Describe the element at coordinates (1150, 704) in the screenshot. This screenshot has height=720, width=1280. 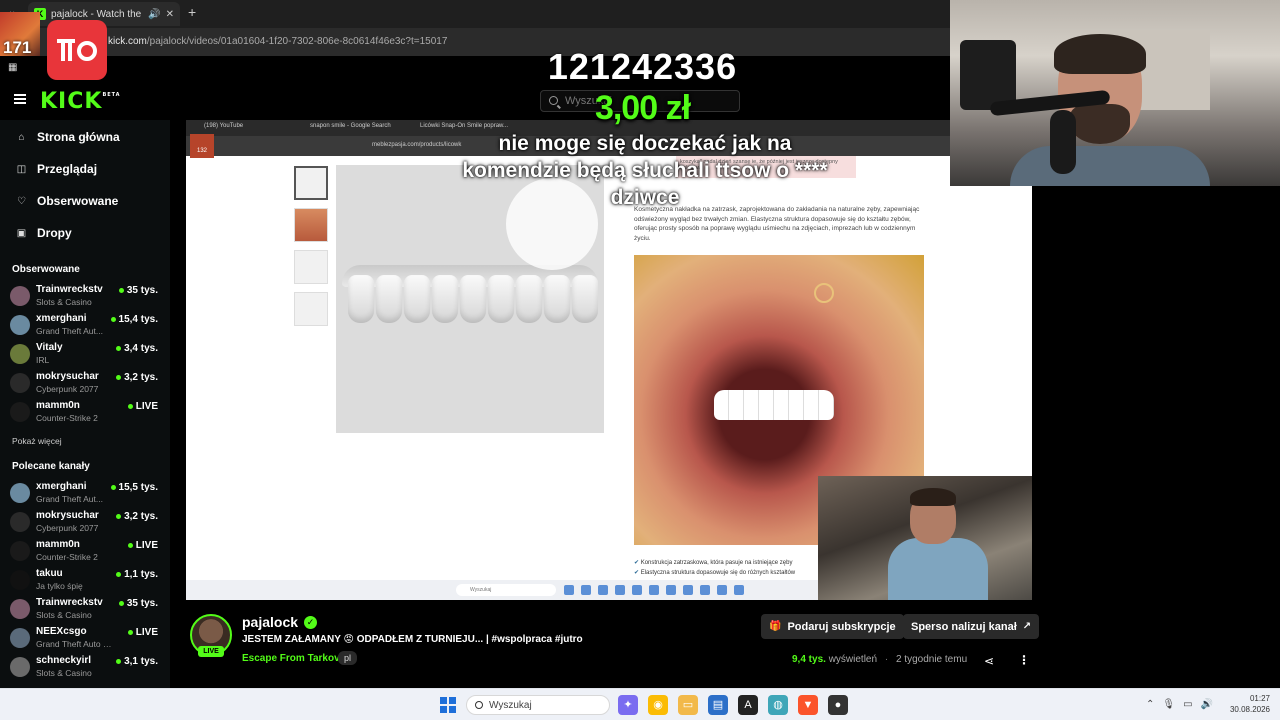
I see `tray-chevron-icon: ⌃` at that location.